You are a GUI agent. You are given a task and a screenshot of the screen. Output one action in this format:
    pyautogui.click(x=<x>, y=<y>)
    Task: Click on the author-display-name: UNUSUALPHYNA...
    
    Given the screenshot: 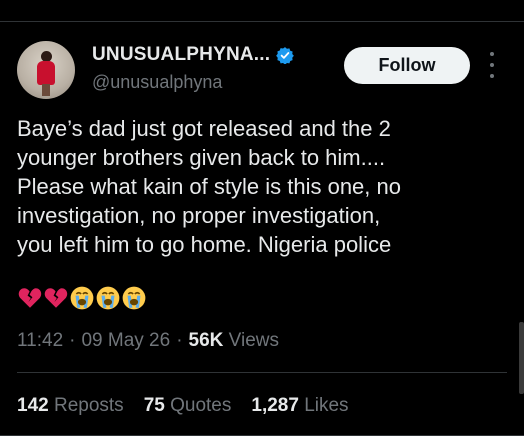 What is the action you would take?
    pyautogui.click(x=181, y=55)
    